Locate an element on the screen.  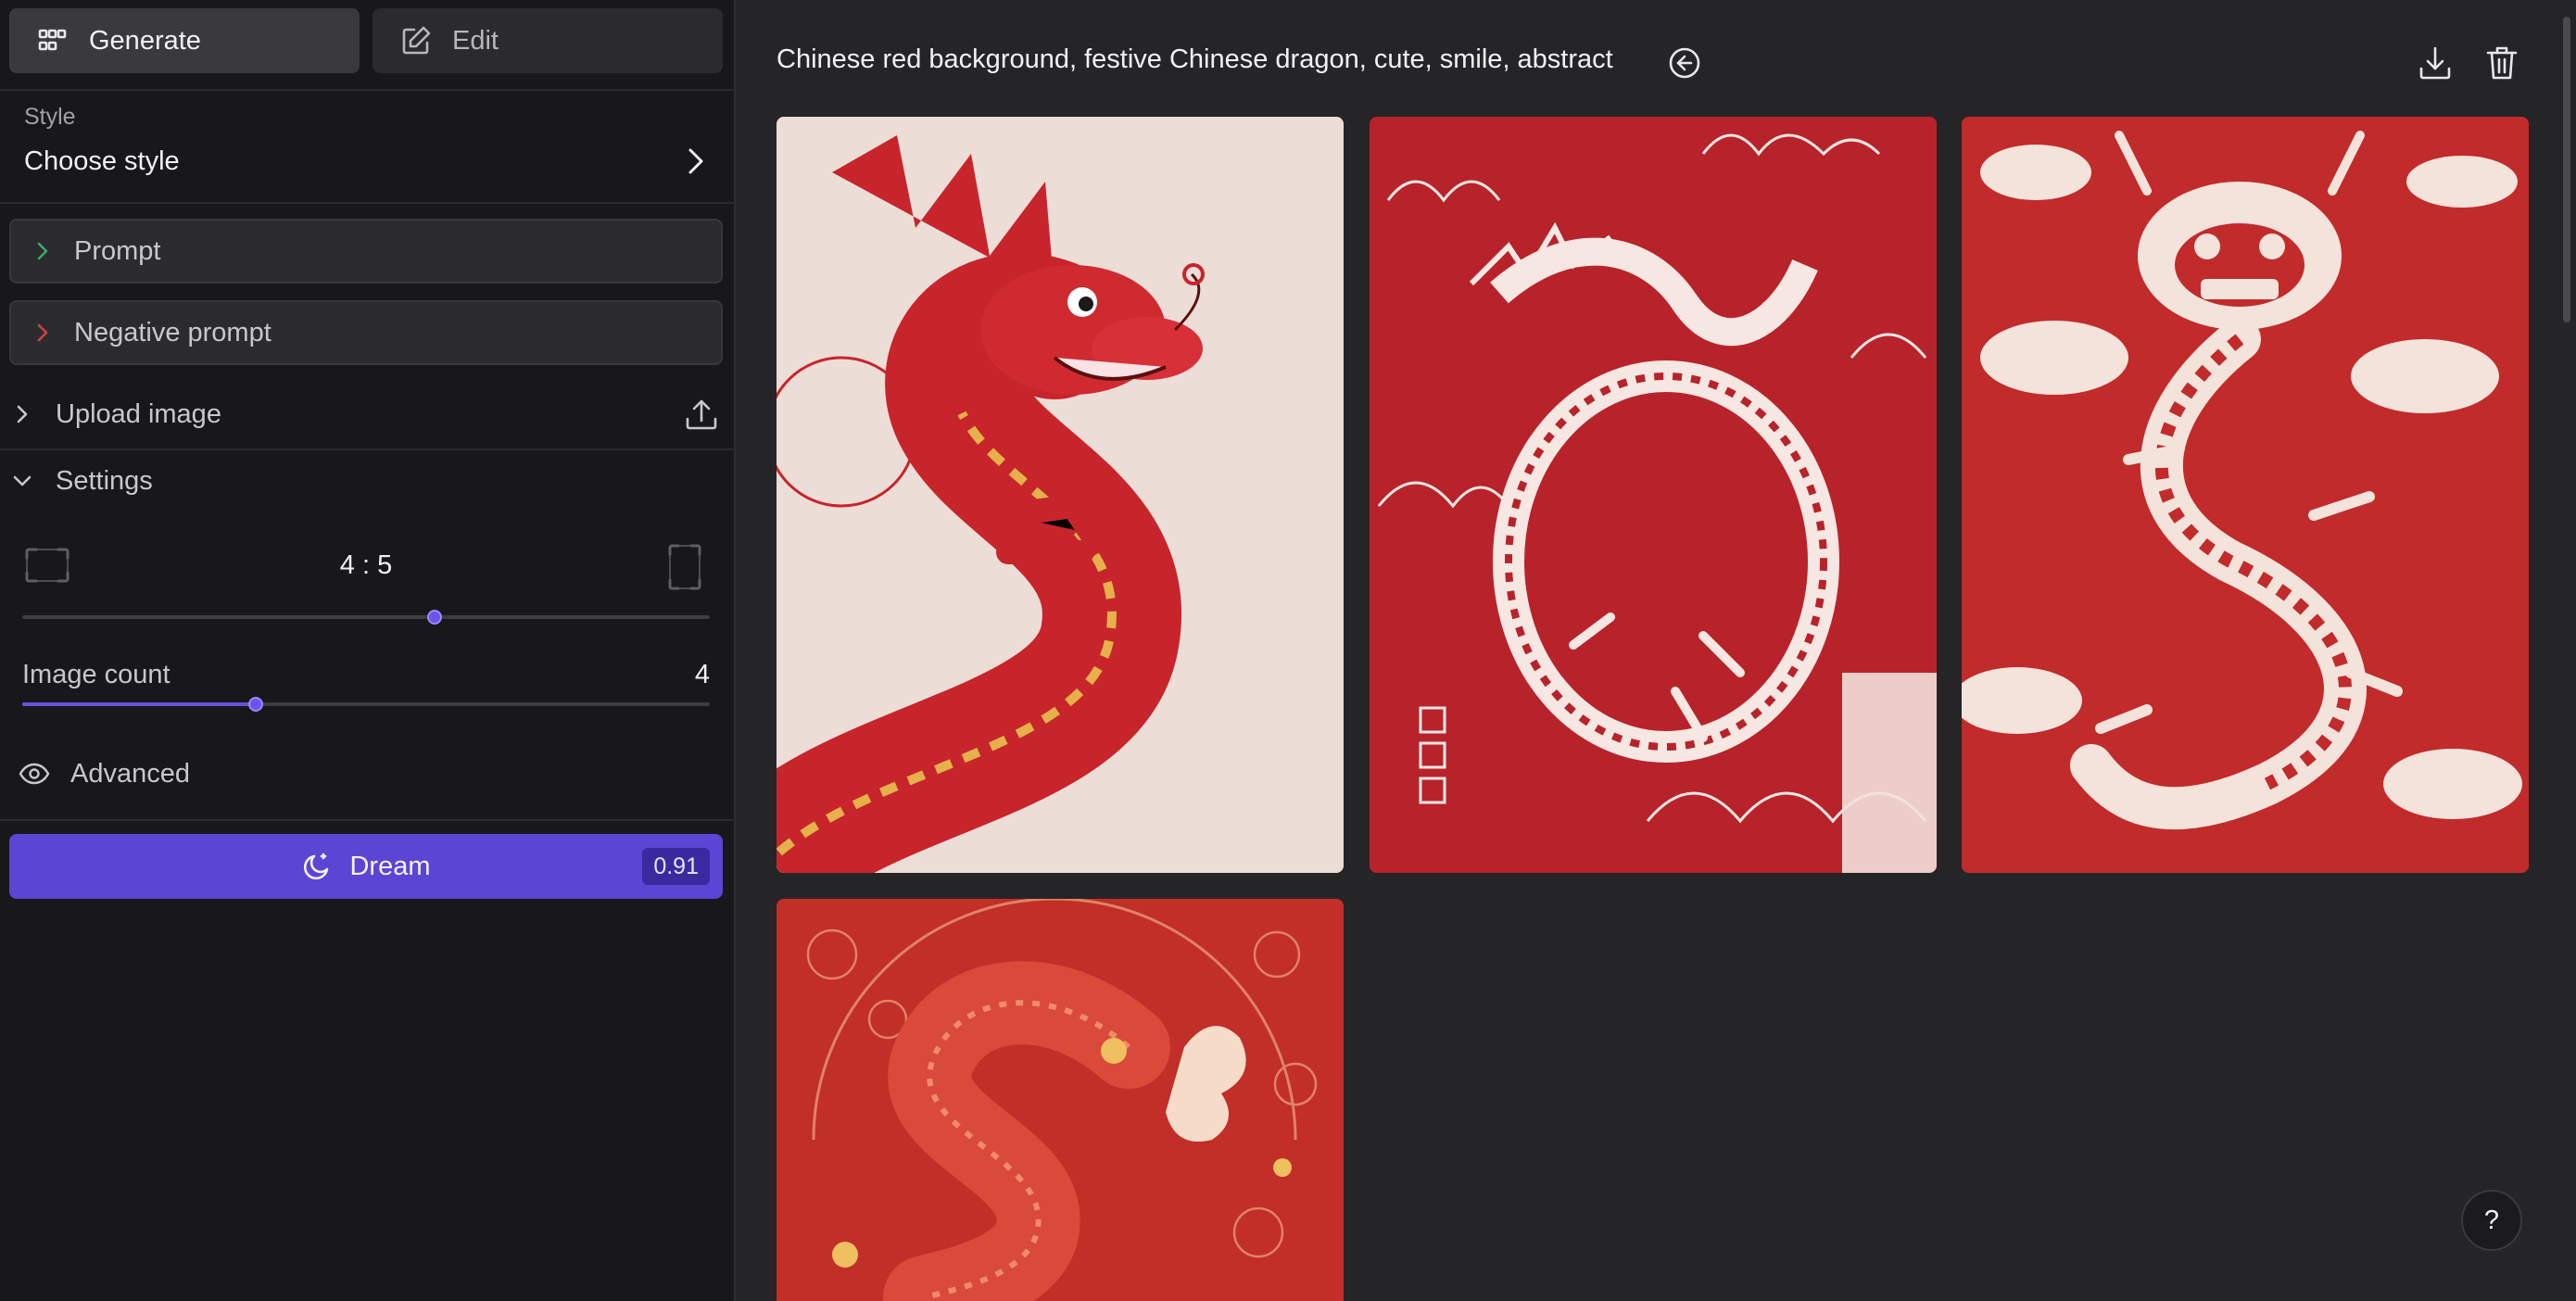
edit-mode-label: Edit is located at coordinates (475, 40).